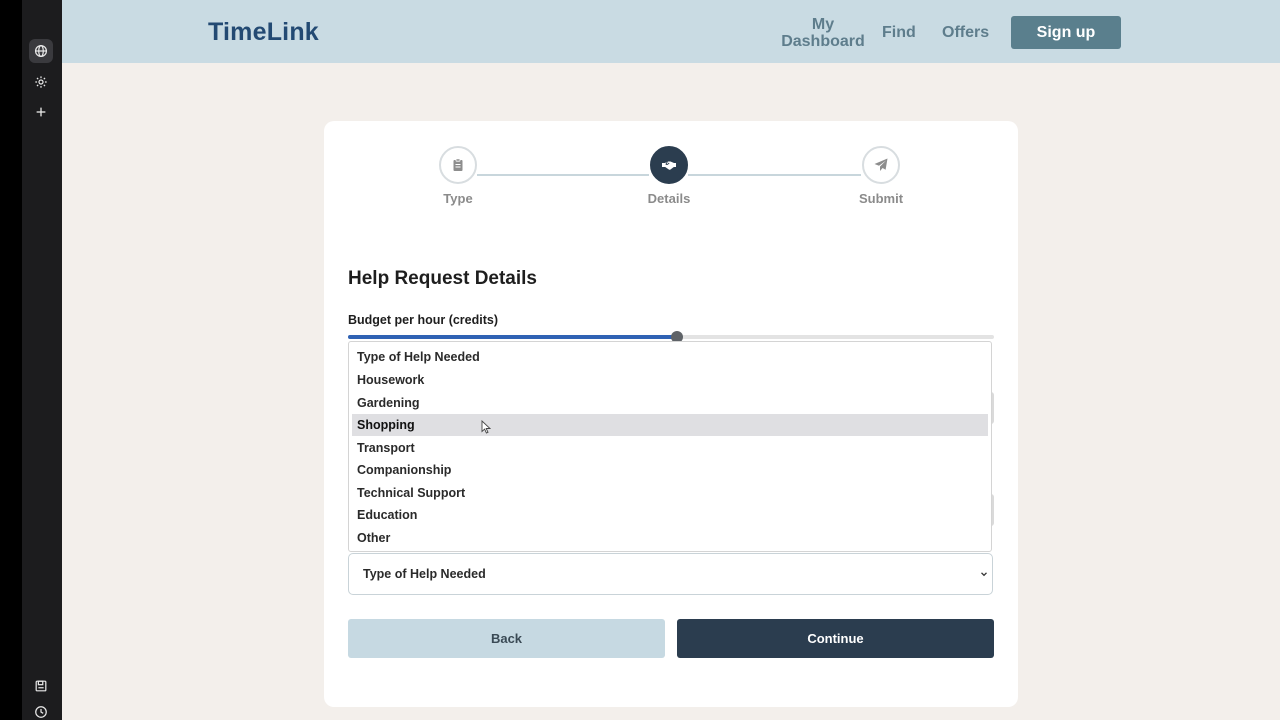 This screenshot has width=1280, height=720. What do you see at coordinates (1066, 32) in the screenshot?
I see `sign-up-button: Sign up` at bounding box center [1066, 32].